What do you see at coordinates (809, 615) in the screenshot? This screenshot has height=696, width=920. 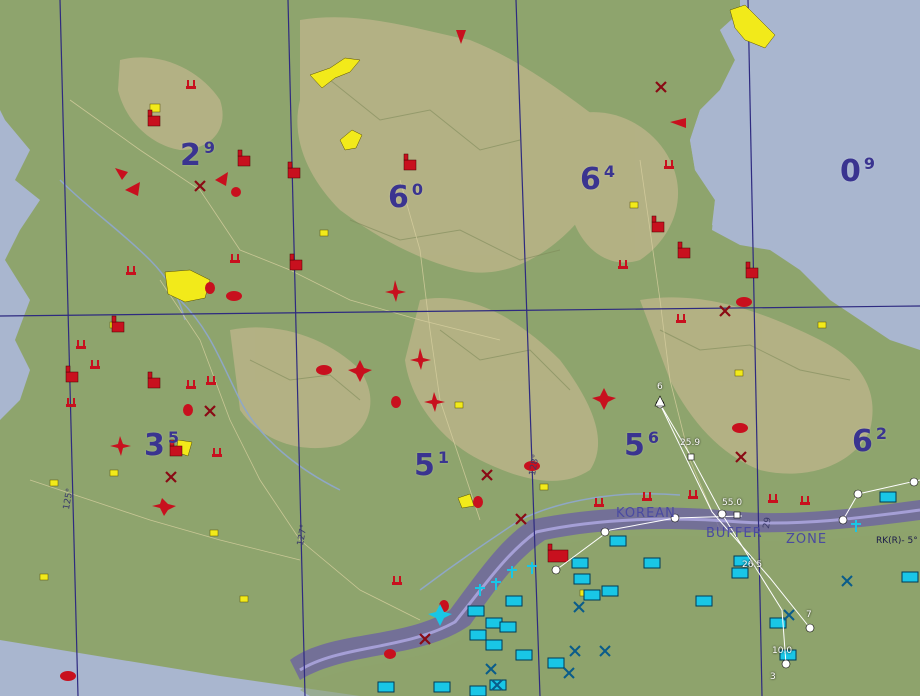 I see `route-label-f: 7` at bounding box center [809, 615].